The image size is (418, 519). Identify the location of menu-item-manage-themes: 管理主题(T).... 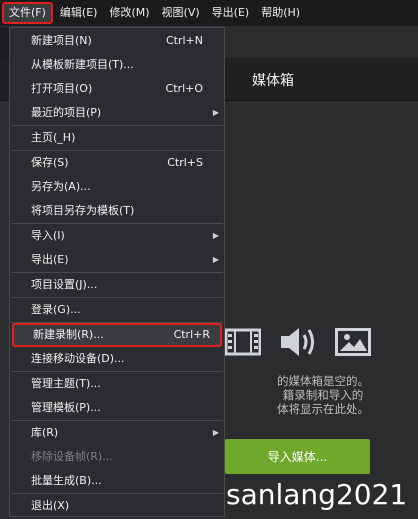
(117, 384).